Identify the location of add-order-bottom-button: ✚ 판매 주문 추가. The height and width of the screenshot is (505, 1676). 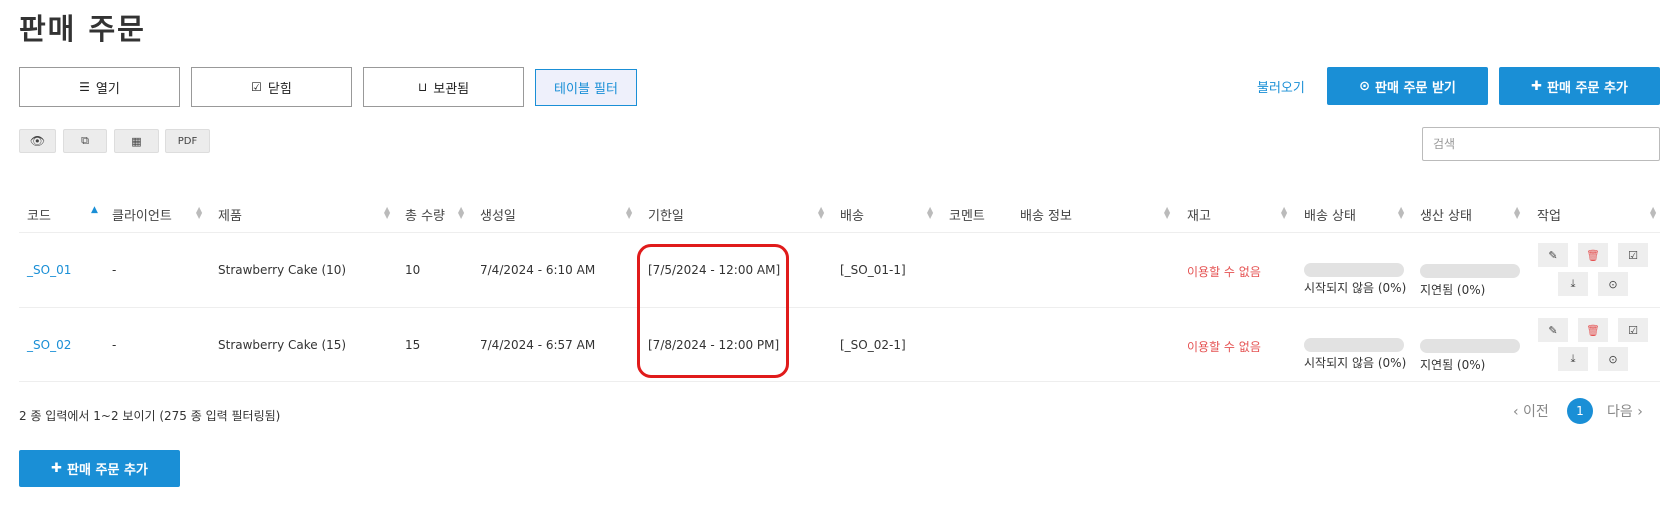
(99, 468).